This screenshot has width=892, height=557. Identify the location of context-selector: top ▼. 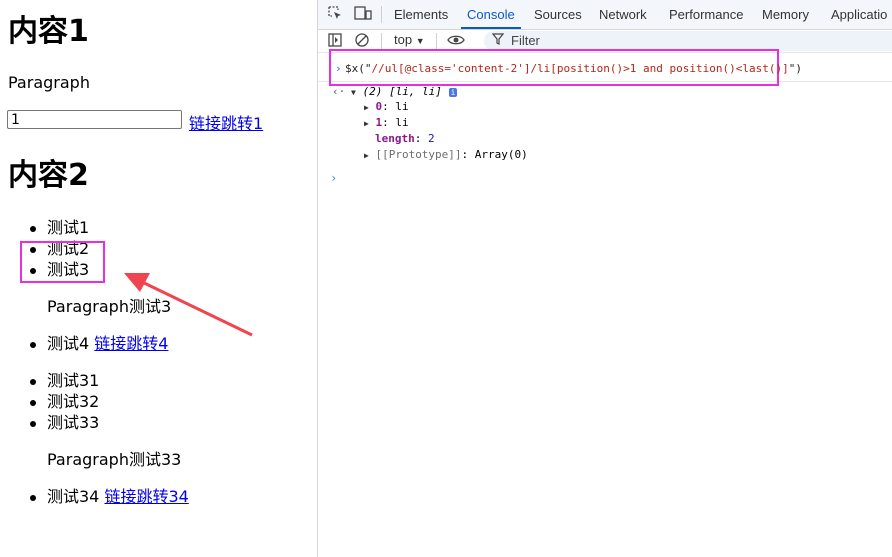
(409, 39).